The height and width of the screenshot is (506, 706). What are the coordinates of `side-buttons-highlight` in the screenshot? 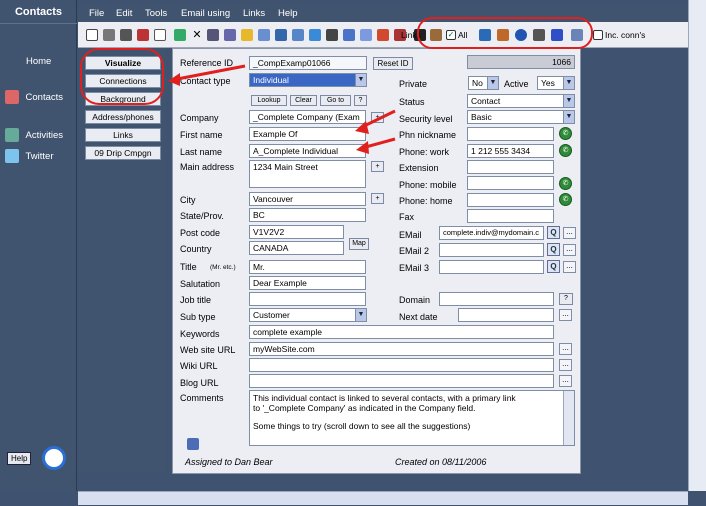 It's located at (122, 76).